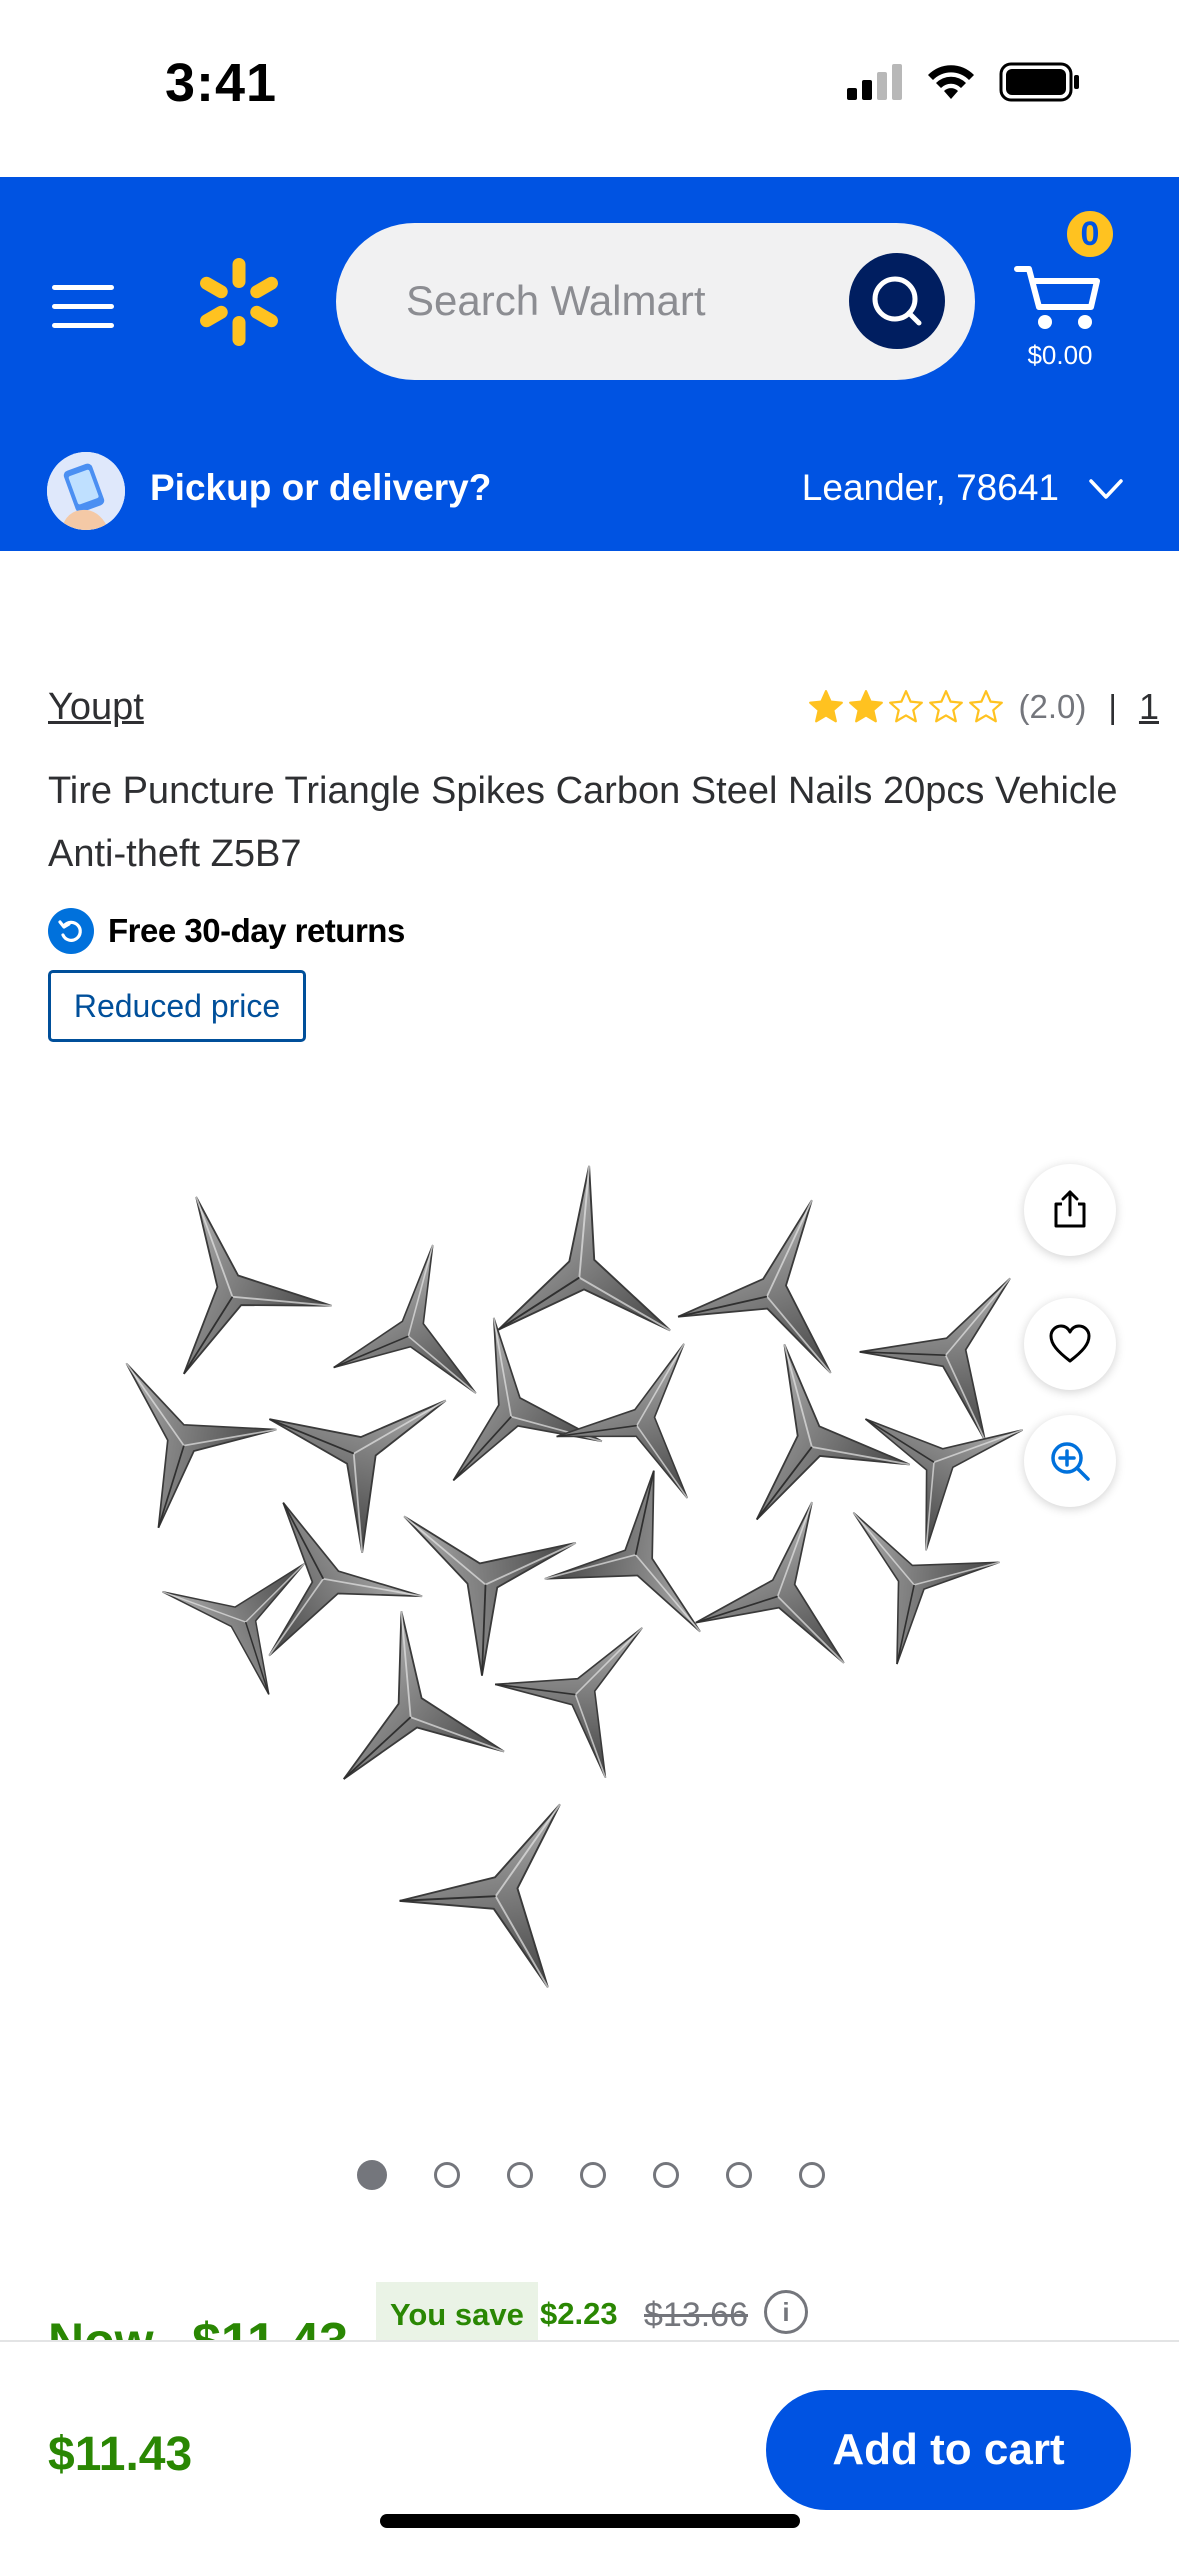 Image resolution: width=1179 pixels, height=2556 pixels. Describe the element at coordinates (1060, 355) in the screenshot. I see `cart-total: $0.00` at that location.